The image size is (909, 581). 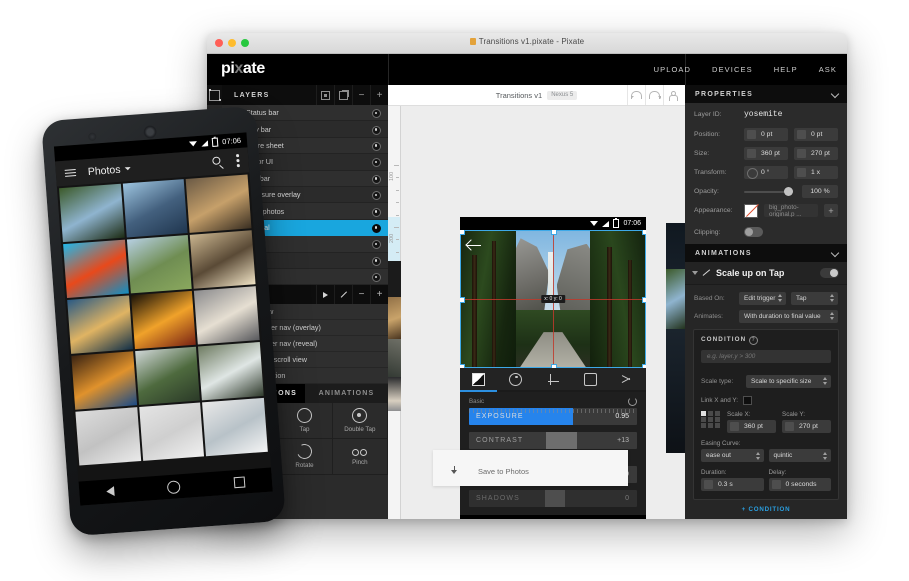 I want to click on gesture-tap: Tap, so click(x=305, y=421).